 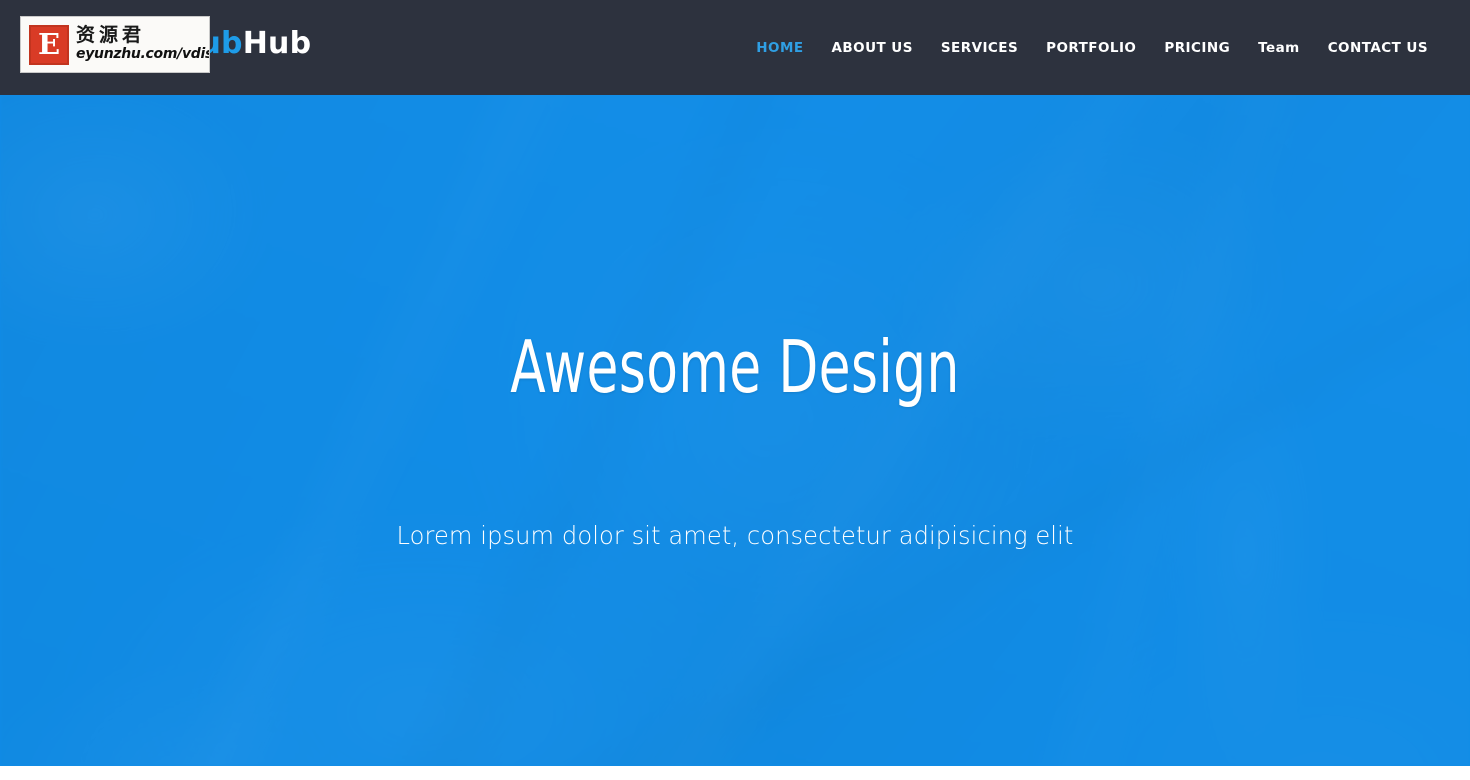 What do you see at coordinates (1279, 48) in the screenshot?
I see `nav-item-team: Team` at bounding box center [1279, 48].